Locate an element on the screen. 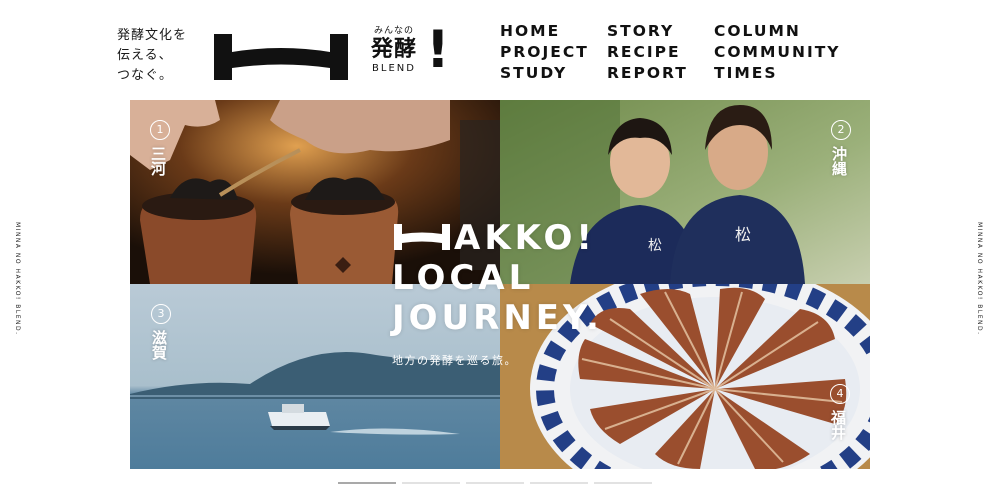 Image resolution: width=1000 pixels, height=496 pixels. nav-report: REPORT is located at coordinates (660, 73).